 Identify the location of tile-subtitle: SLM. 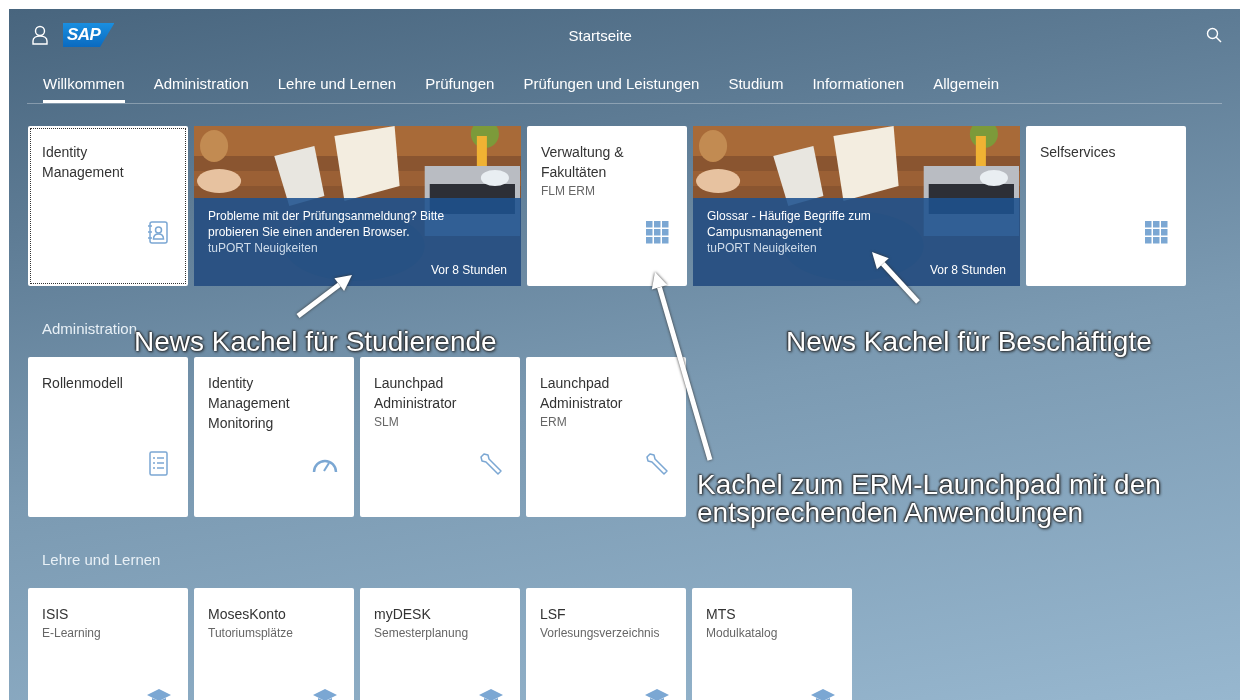
(387, 422).